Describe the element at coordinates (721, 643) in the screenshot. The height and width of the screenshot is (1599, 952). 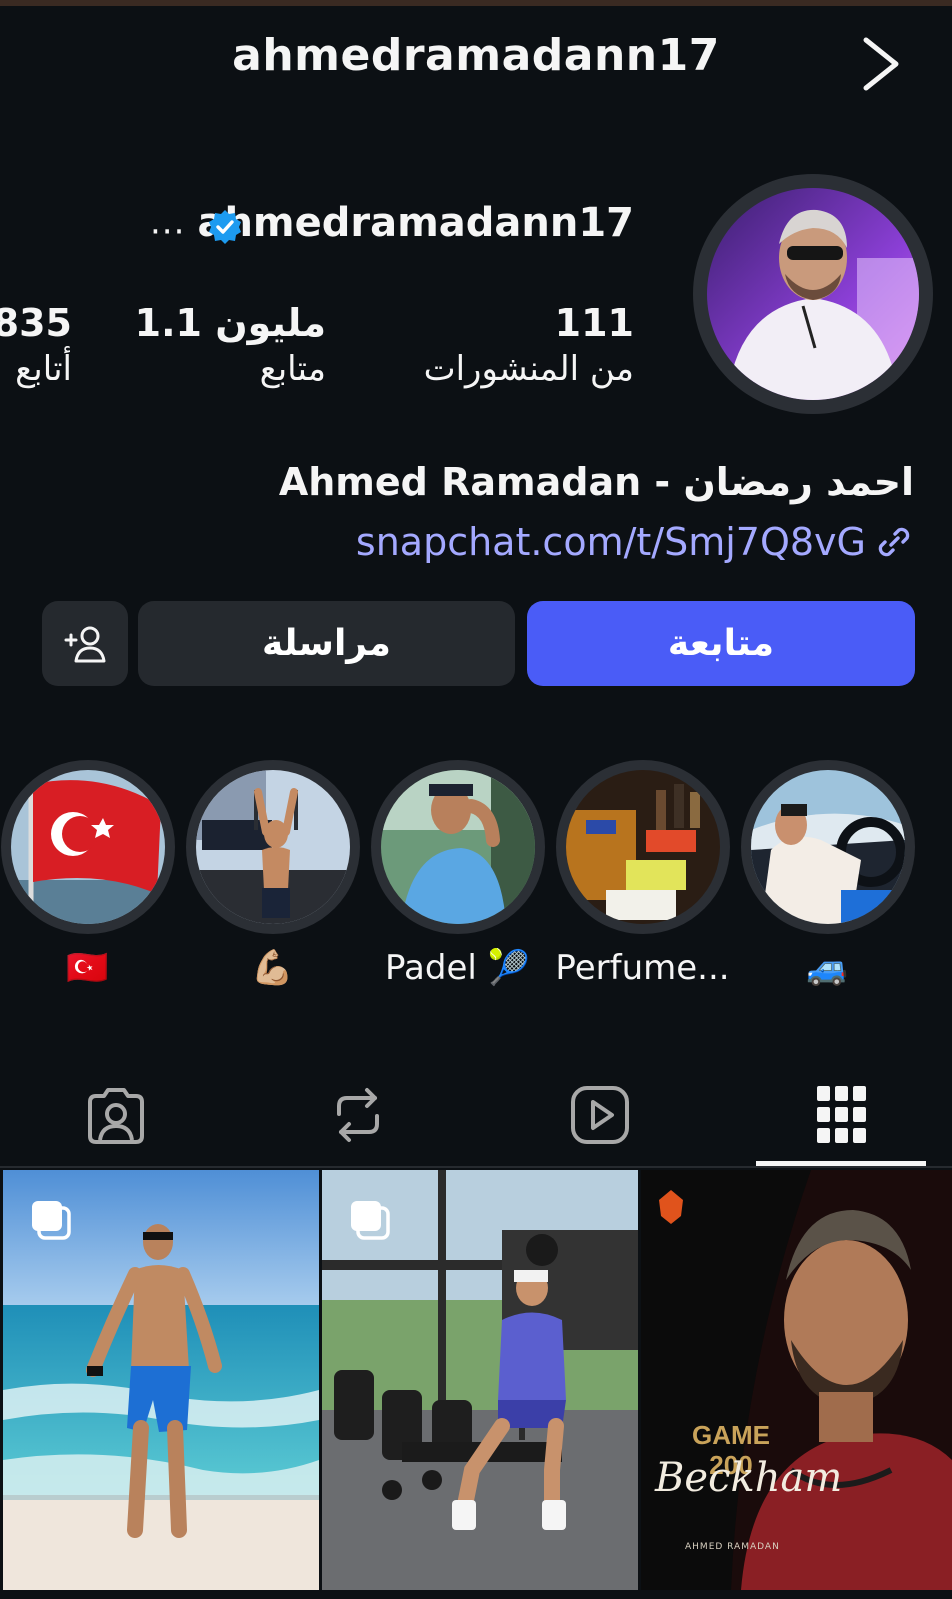
I see `follow-button: متابعة` at that location.